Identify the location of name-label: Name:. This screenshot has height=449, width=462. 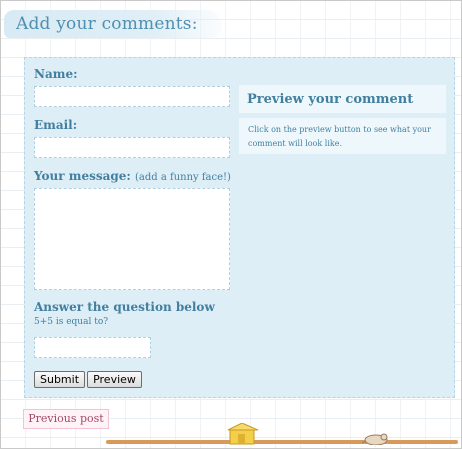
(56, 74).